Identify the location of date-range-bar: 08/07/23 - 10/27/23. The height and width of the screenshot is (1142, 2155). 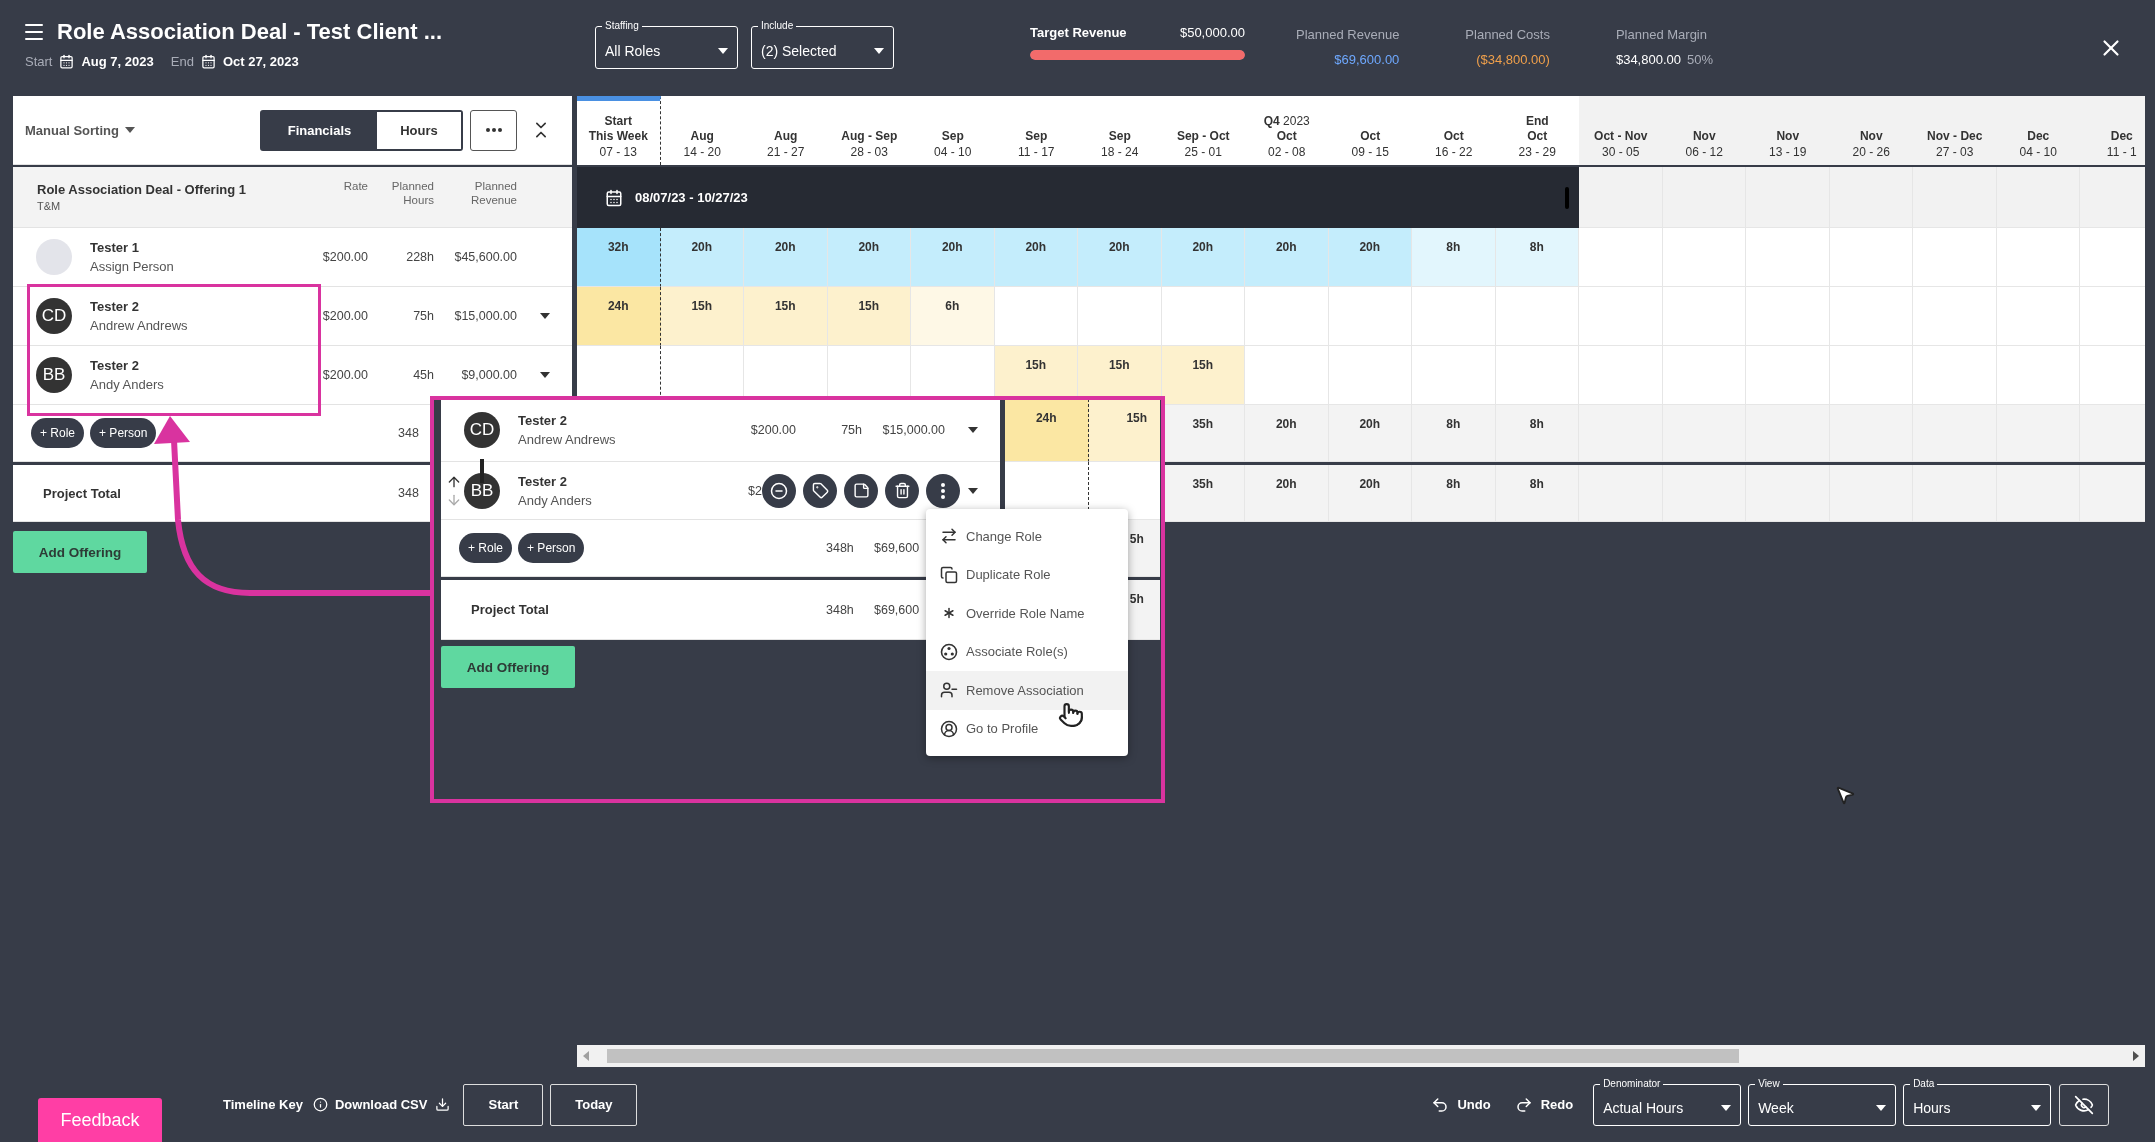
(1078, 197).